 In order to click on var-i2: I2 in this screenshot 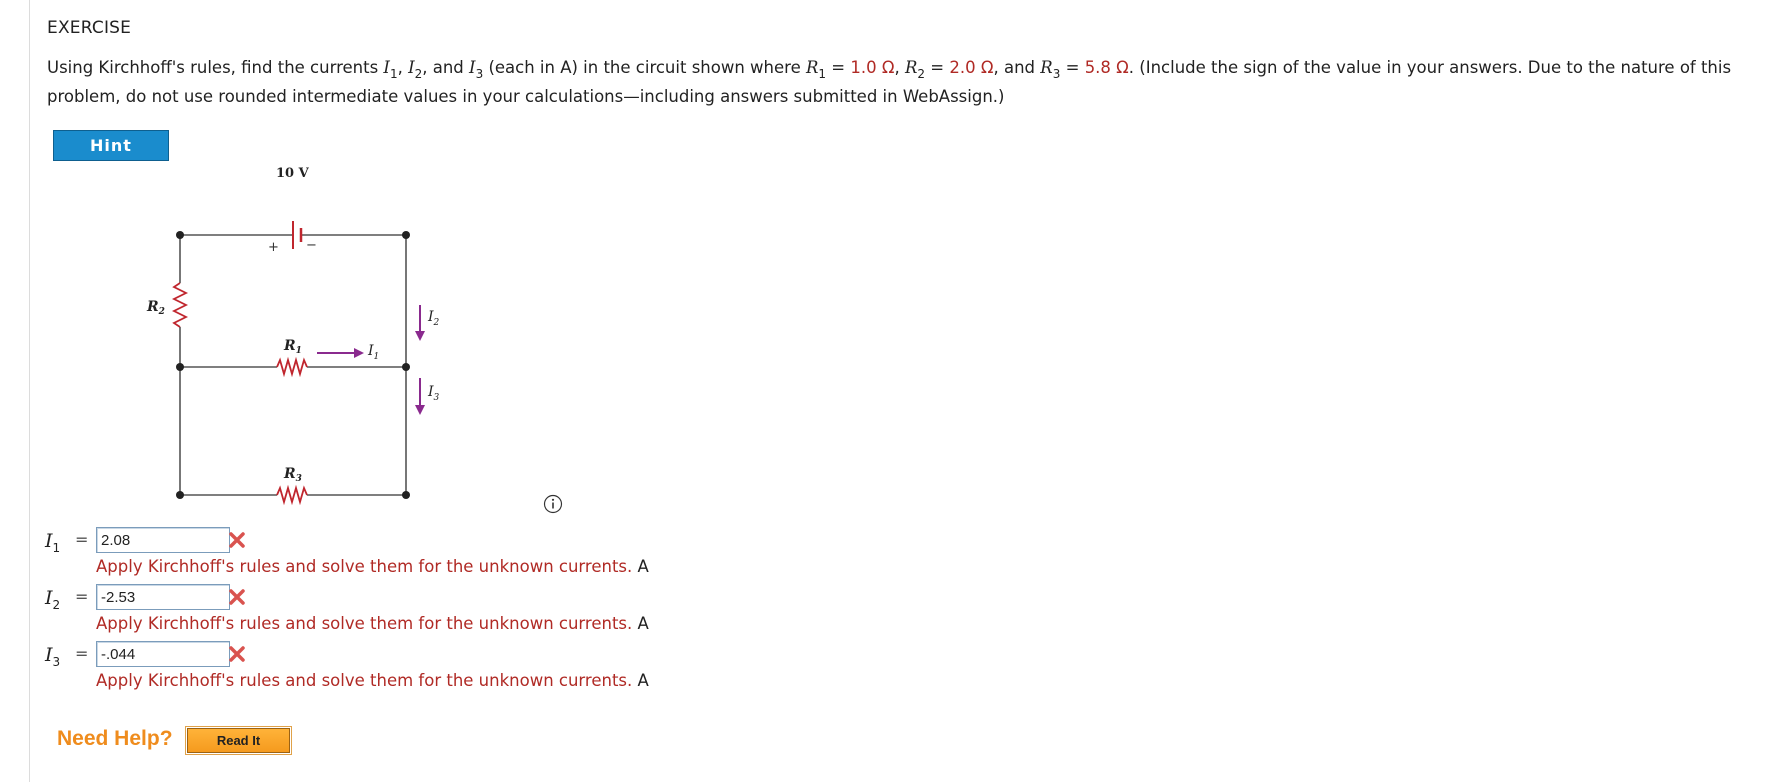, I will do `click(415, 69)`.